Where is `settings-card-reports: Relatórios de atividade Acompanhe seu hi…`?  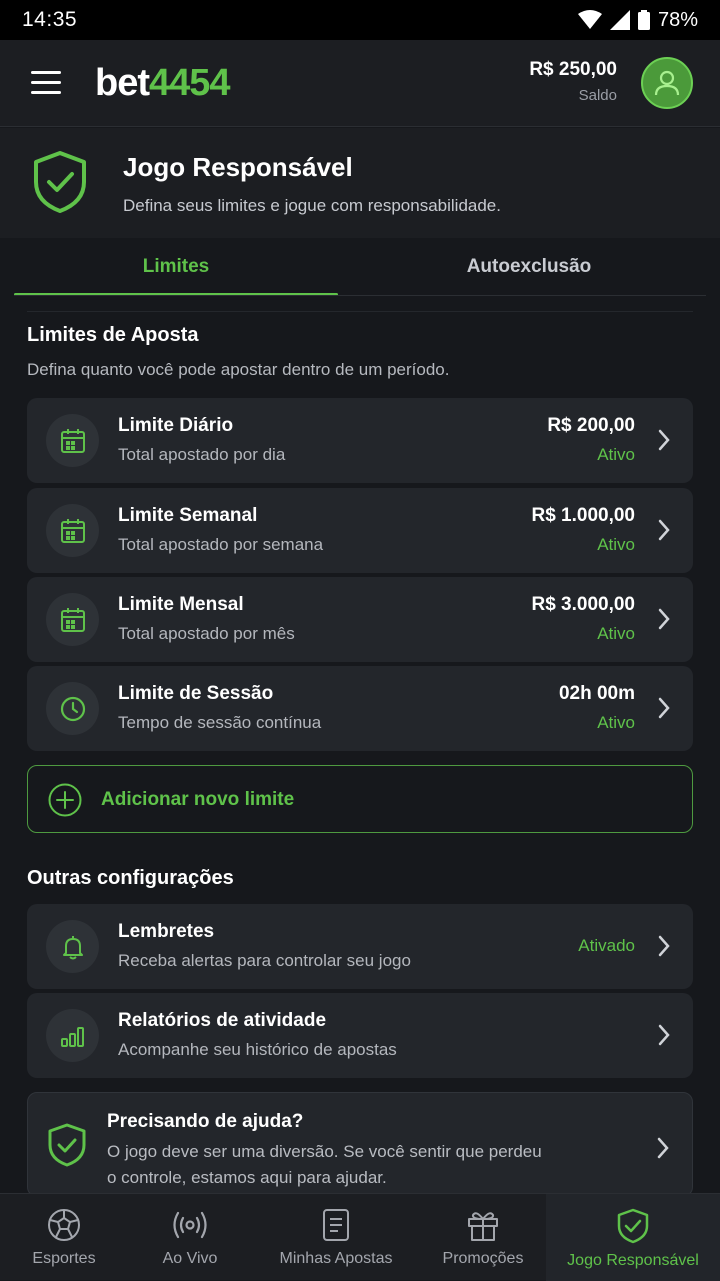
settings-card-reports: Relatórios de atividade Acompanhe seu hi… is located at coordinates (360, 1035).